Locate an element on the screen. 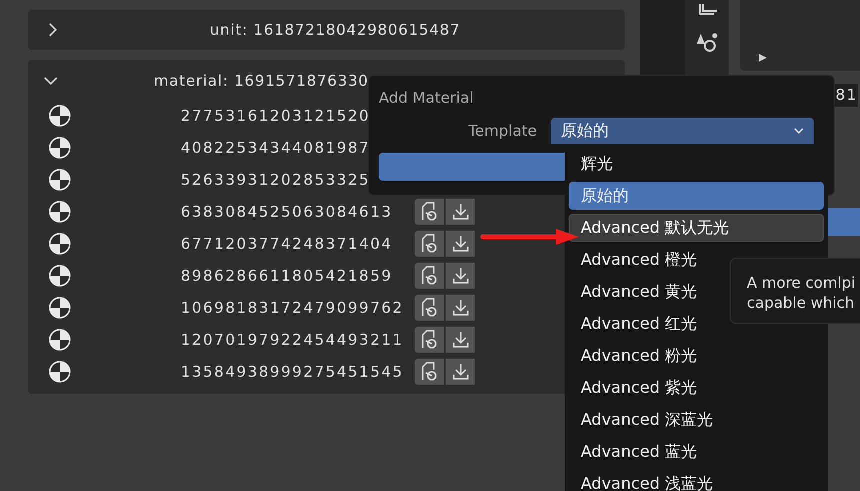 This screenshot has width=860, height=491. number-field: 81 is located at coordinates (846, 95).